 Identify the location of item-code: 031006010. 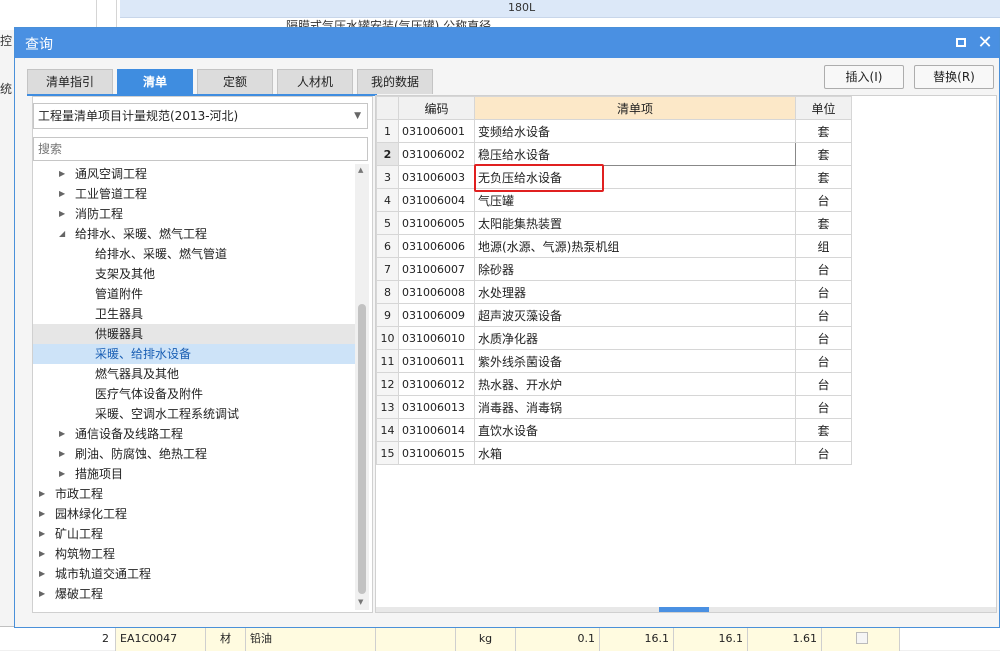
(436, 338).